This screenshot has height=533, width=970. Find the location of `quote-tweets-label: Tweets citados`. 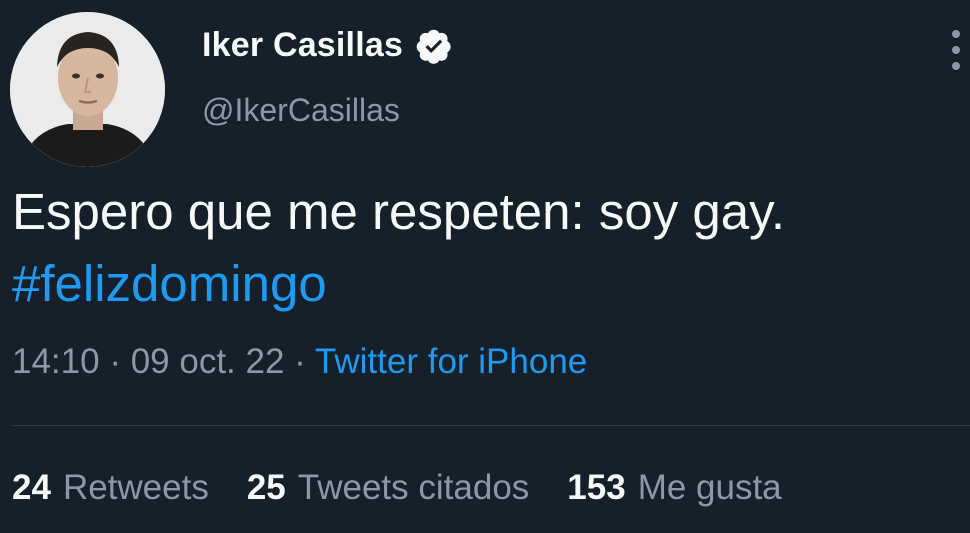

quote-tweets-label: Tweets citados is located at coordinates (413, 487).